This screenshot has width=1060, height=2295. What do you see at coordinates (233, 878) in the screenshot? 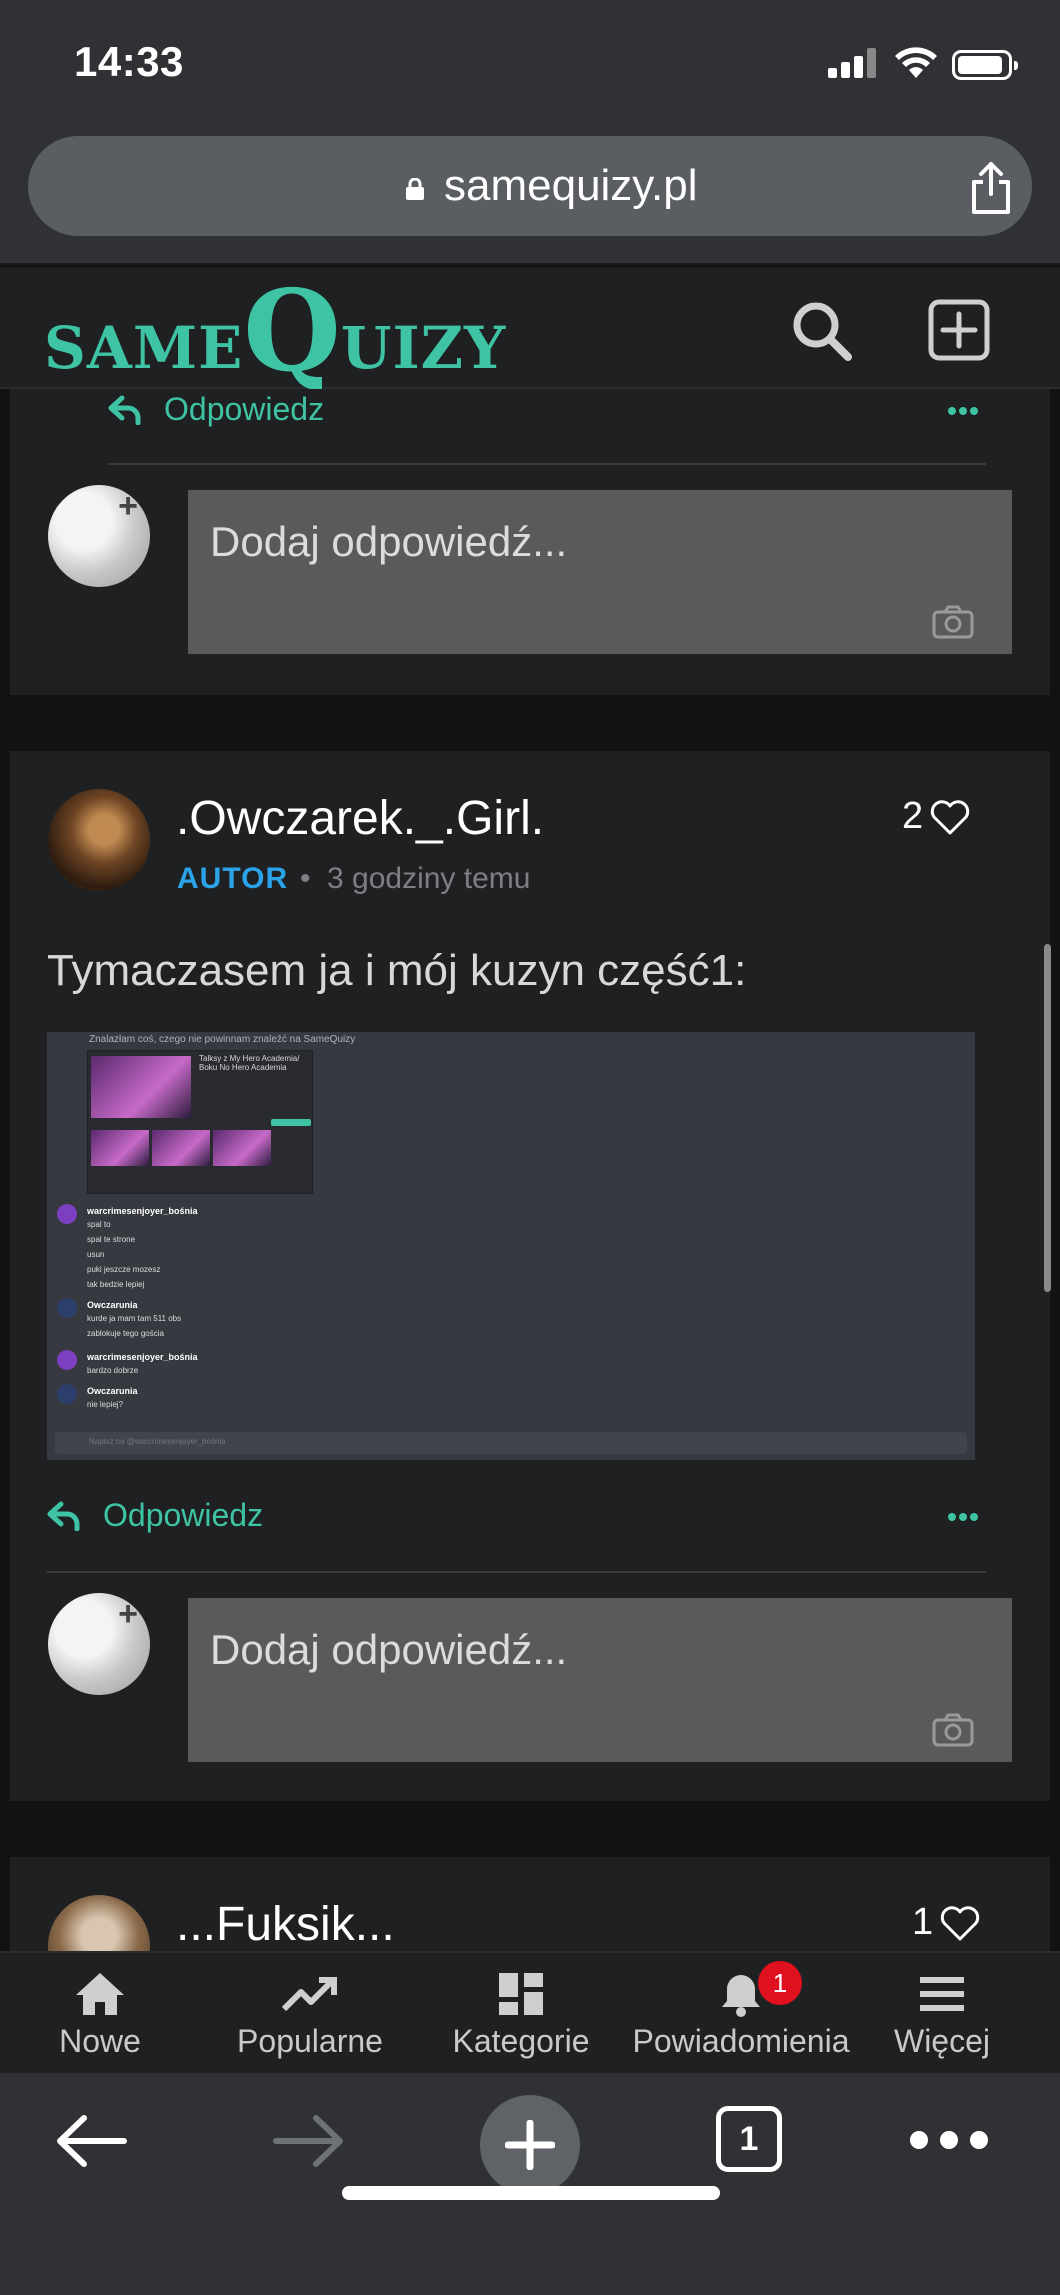
I see `author-badge: AUTOR` at bounding box center [233, 878].